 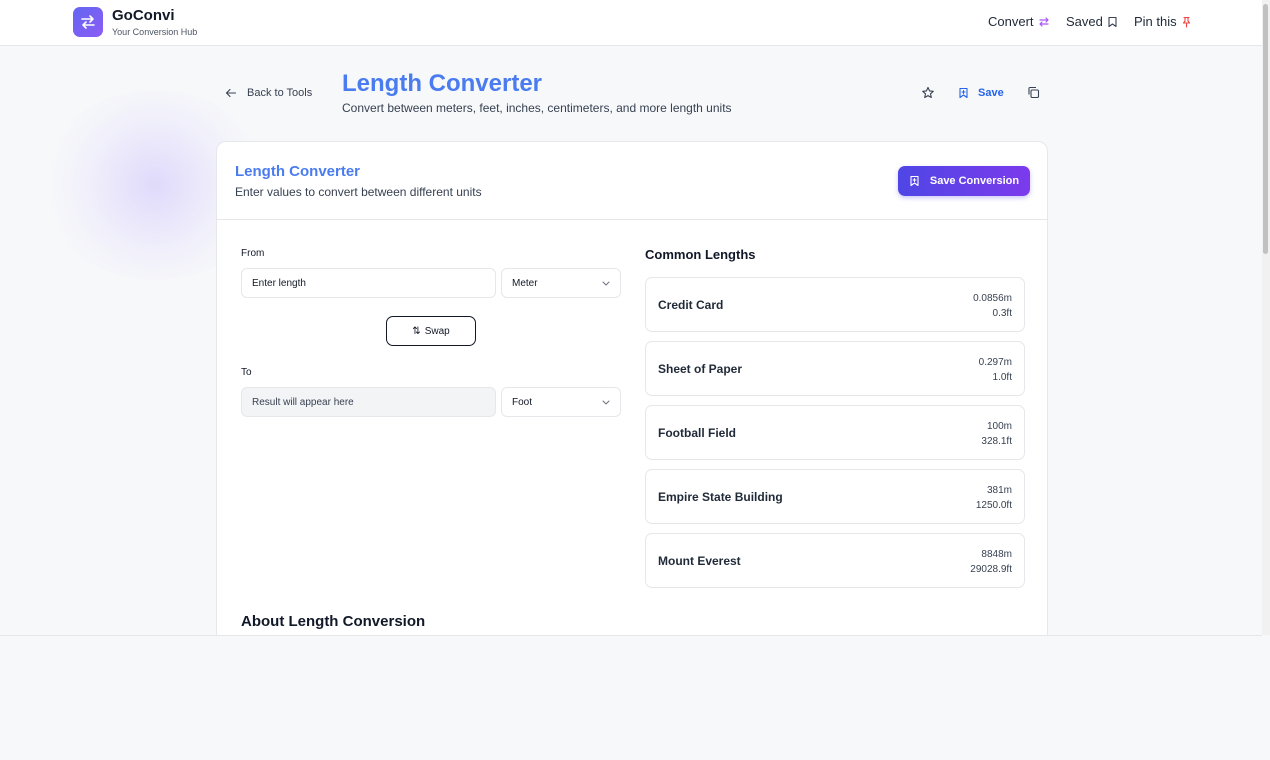 I want to click on from-unit-select: Meter, so click(x=561, y=283).